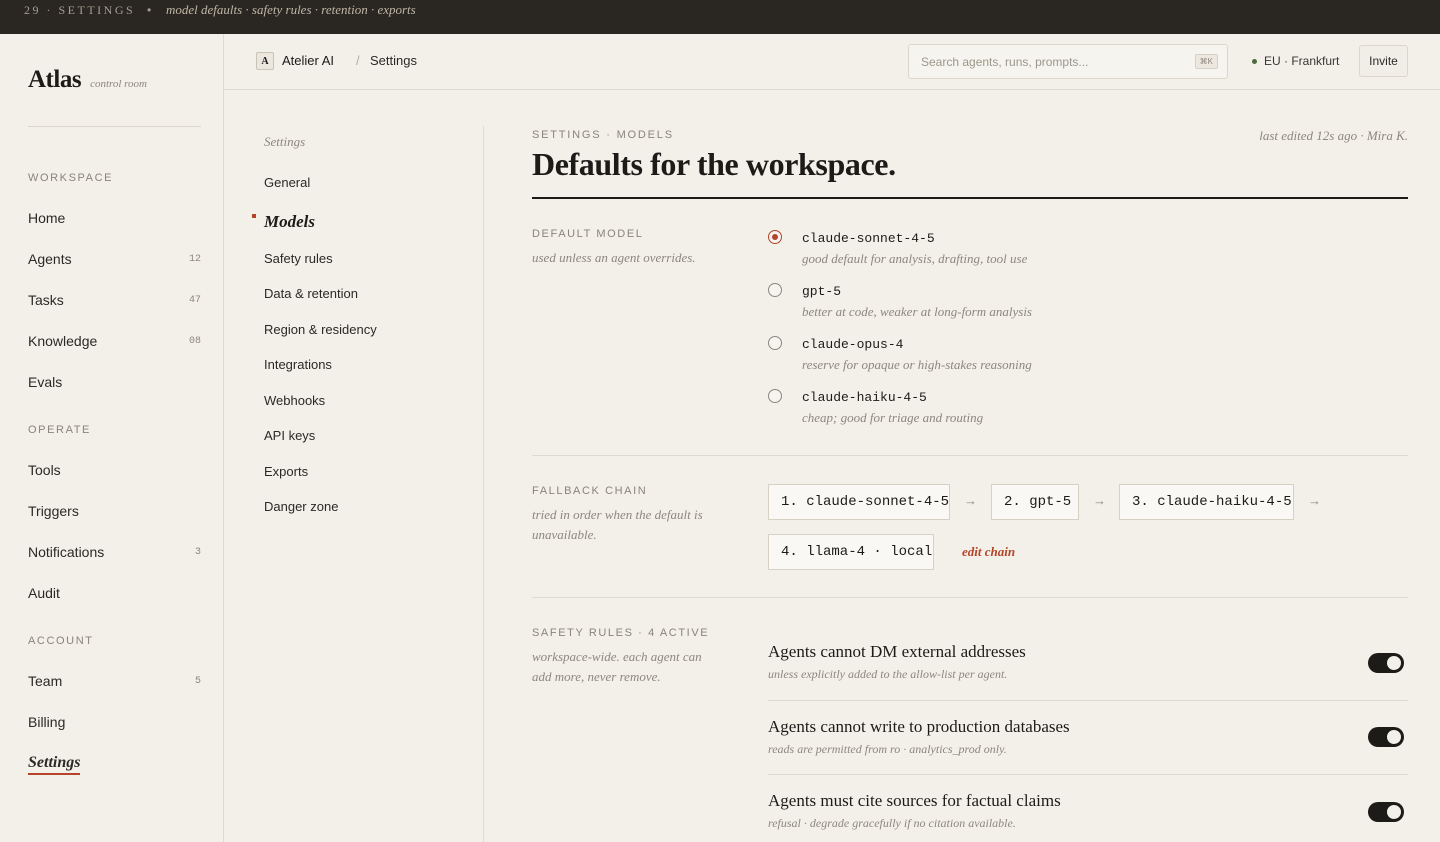  What do you see at coordinates (114, 470) in the screenshot?
I see `sidebar-item-tools: Tools` at bounding box center [114, 470].